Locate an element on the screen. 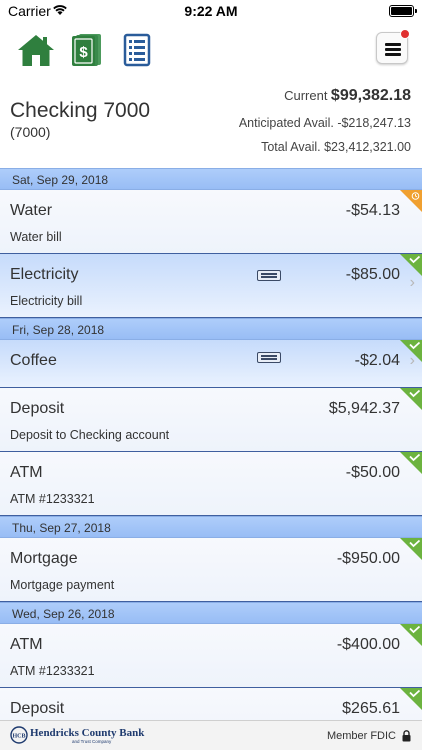 This screenshot has width=422, height=750. transaction-name: Mortgage is located at coordinates (44, 558).